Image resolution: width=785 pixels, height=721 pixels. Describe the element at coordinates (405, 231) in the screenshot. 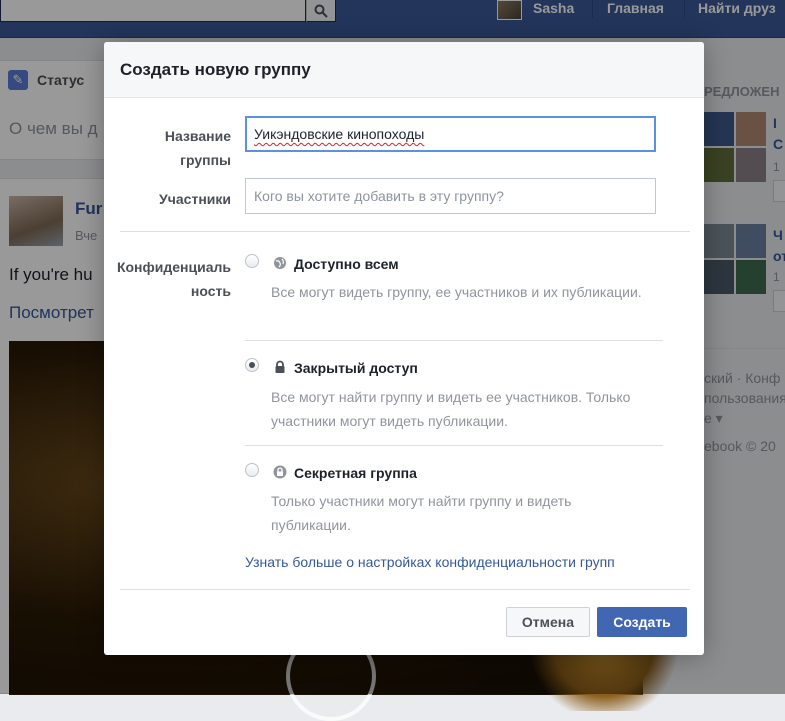

I see `section-divider` at that location.